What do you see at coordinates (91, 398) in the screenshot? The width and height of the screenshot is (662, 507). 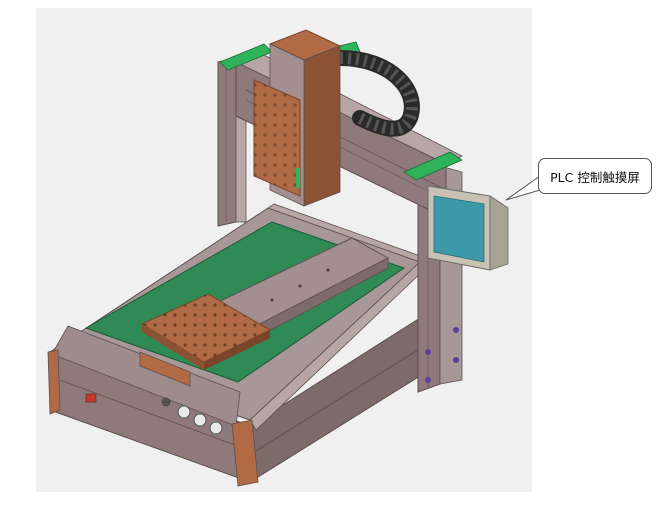 I see `power-switch` at bounding box center [91, 398].